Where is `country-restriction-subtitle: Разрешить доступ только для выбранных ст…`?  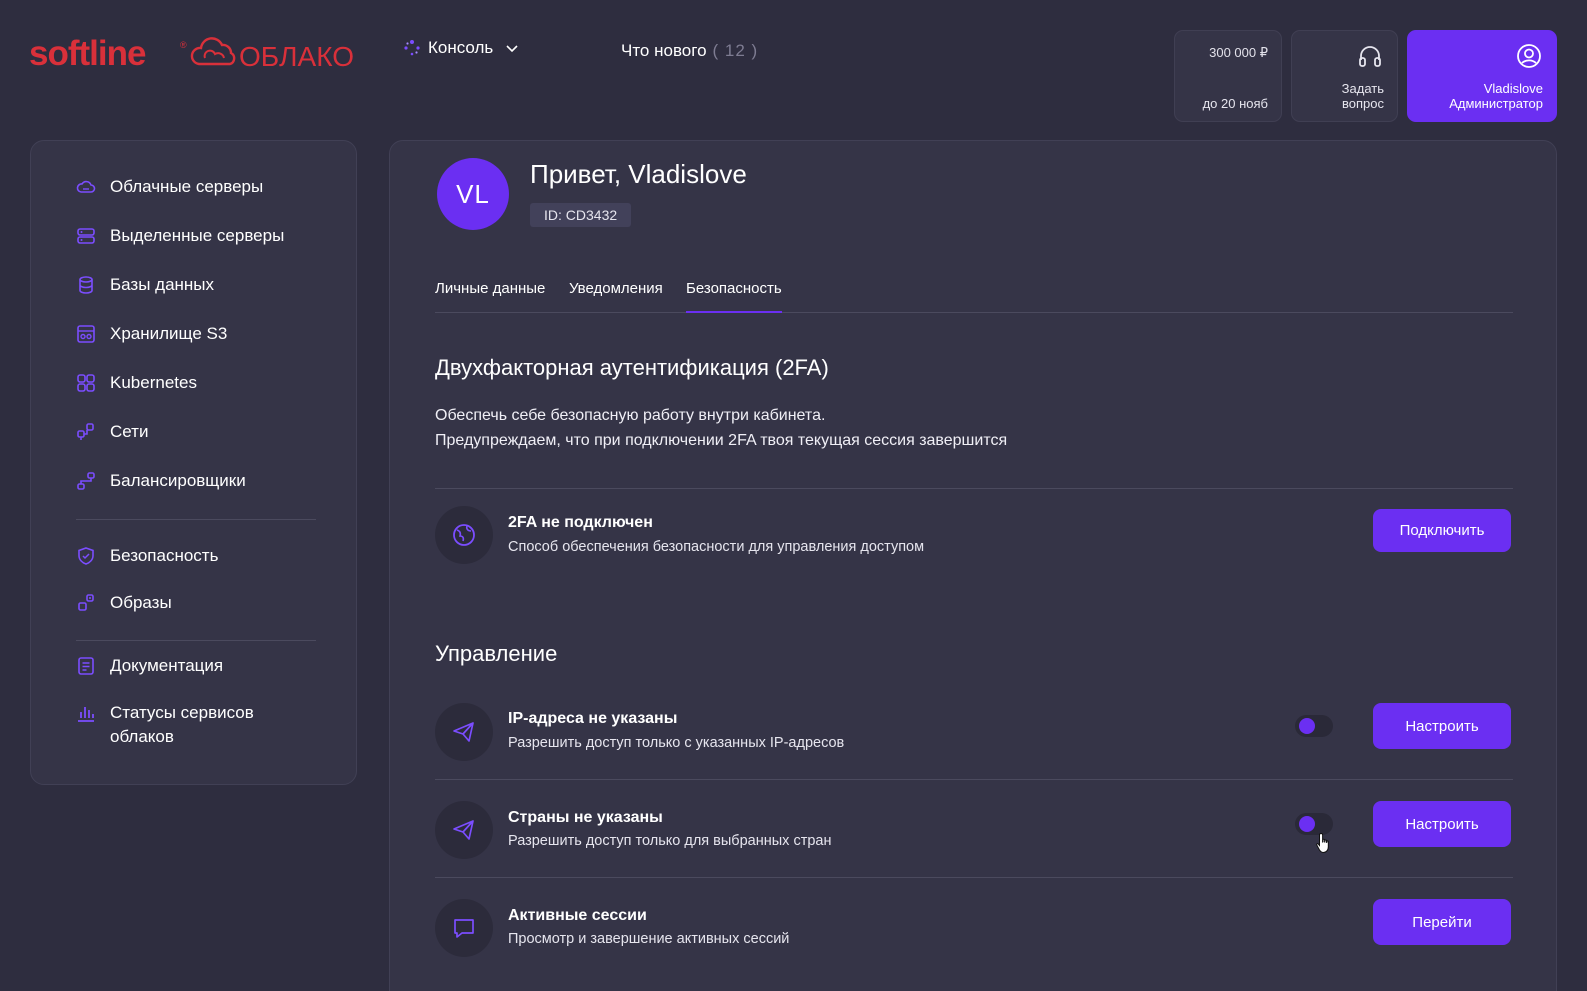 country-restriction-subtitle: Разрешить доступ только для выбранных ст… is located at coordinates (670, 841).